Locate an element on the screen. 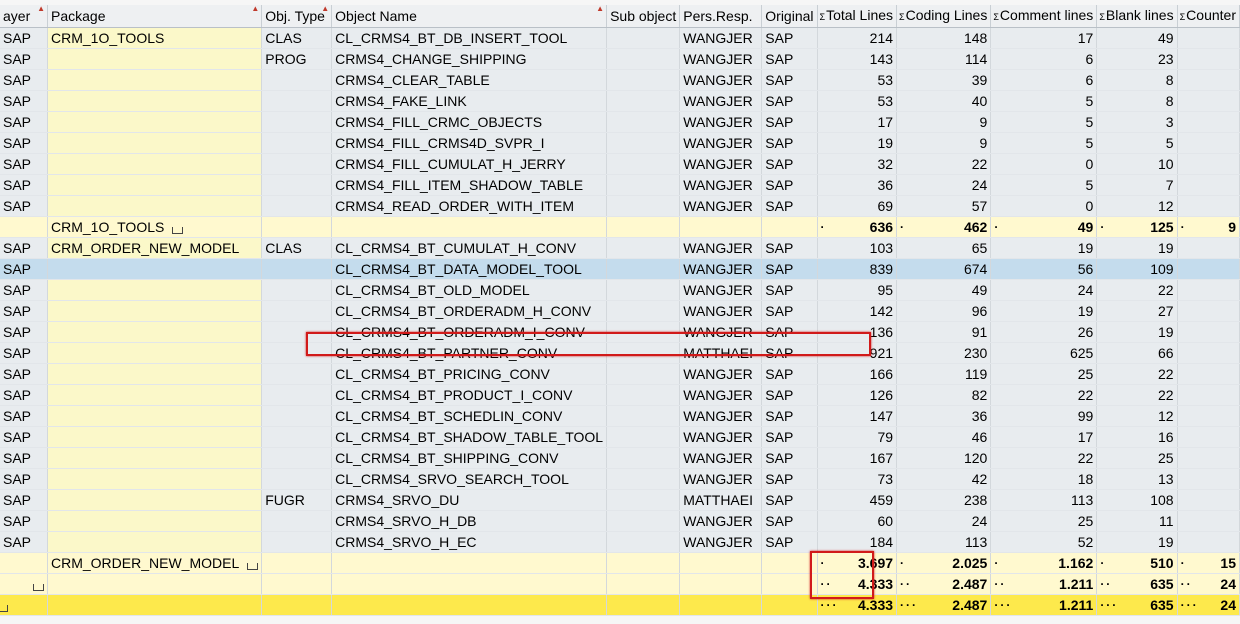 This screenshot has height=624, width=1240. object-name-cell: CL_CRMS4_BT_PRODUCT_I_CONV is located at coordinates (469, 395).